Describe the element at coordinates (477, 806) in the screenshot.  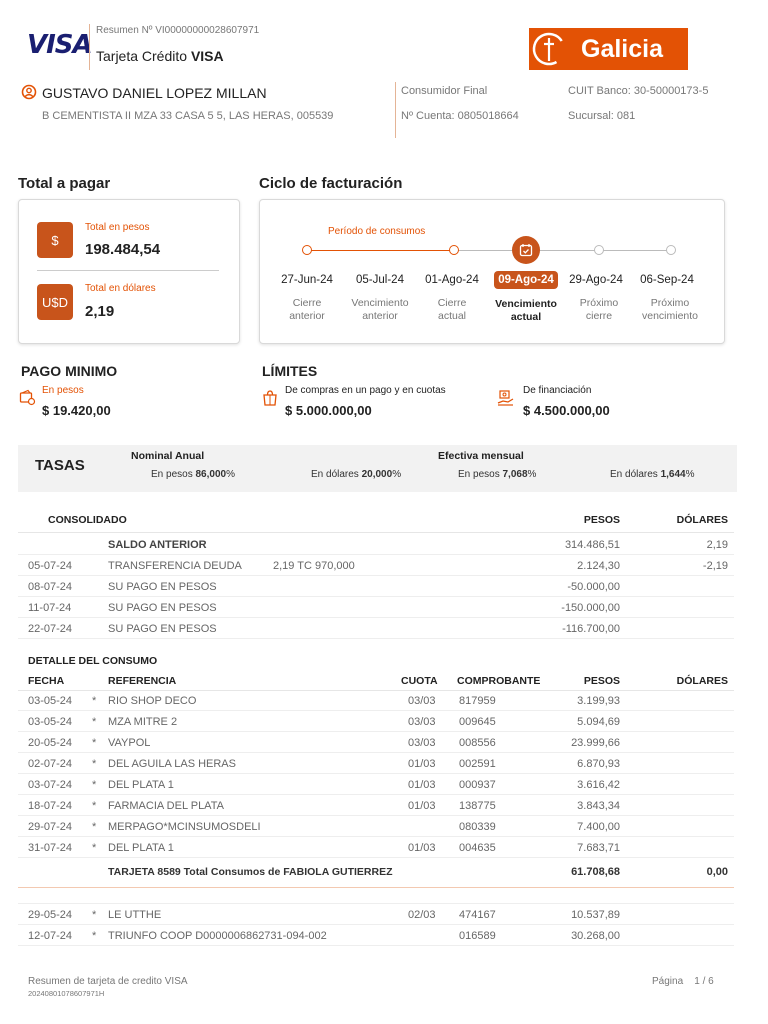
I see `cell-voucher: 138775` at that location.